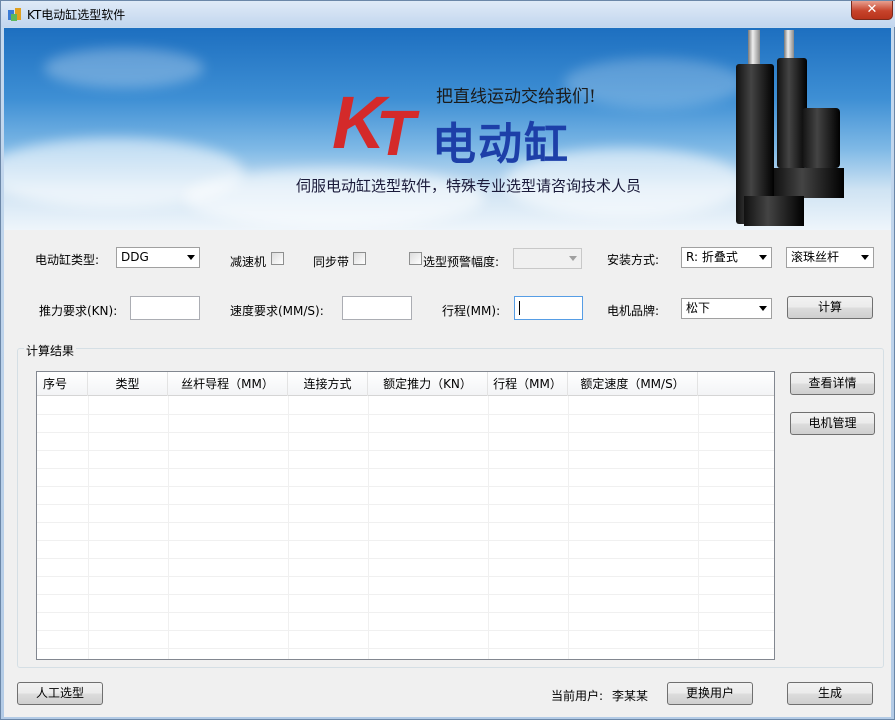 The width and height of the screenshot is (895, 720). What do you see at coordinates (519, 308) in the screenshot?
I see `text-caret` at bounding box center [519, 308].